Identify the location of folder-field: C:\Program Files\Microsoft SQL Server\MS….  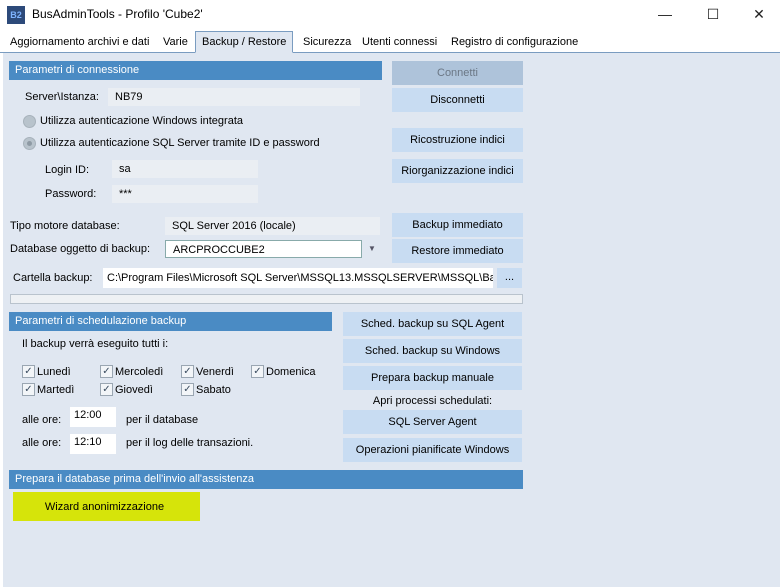
(298, 278).